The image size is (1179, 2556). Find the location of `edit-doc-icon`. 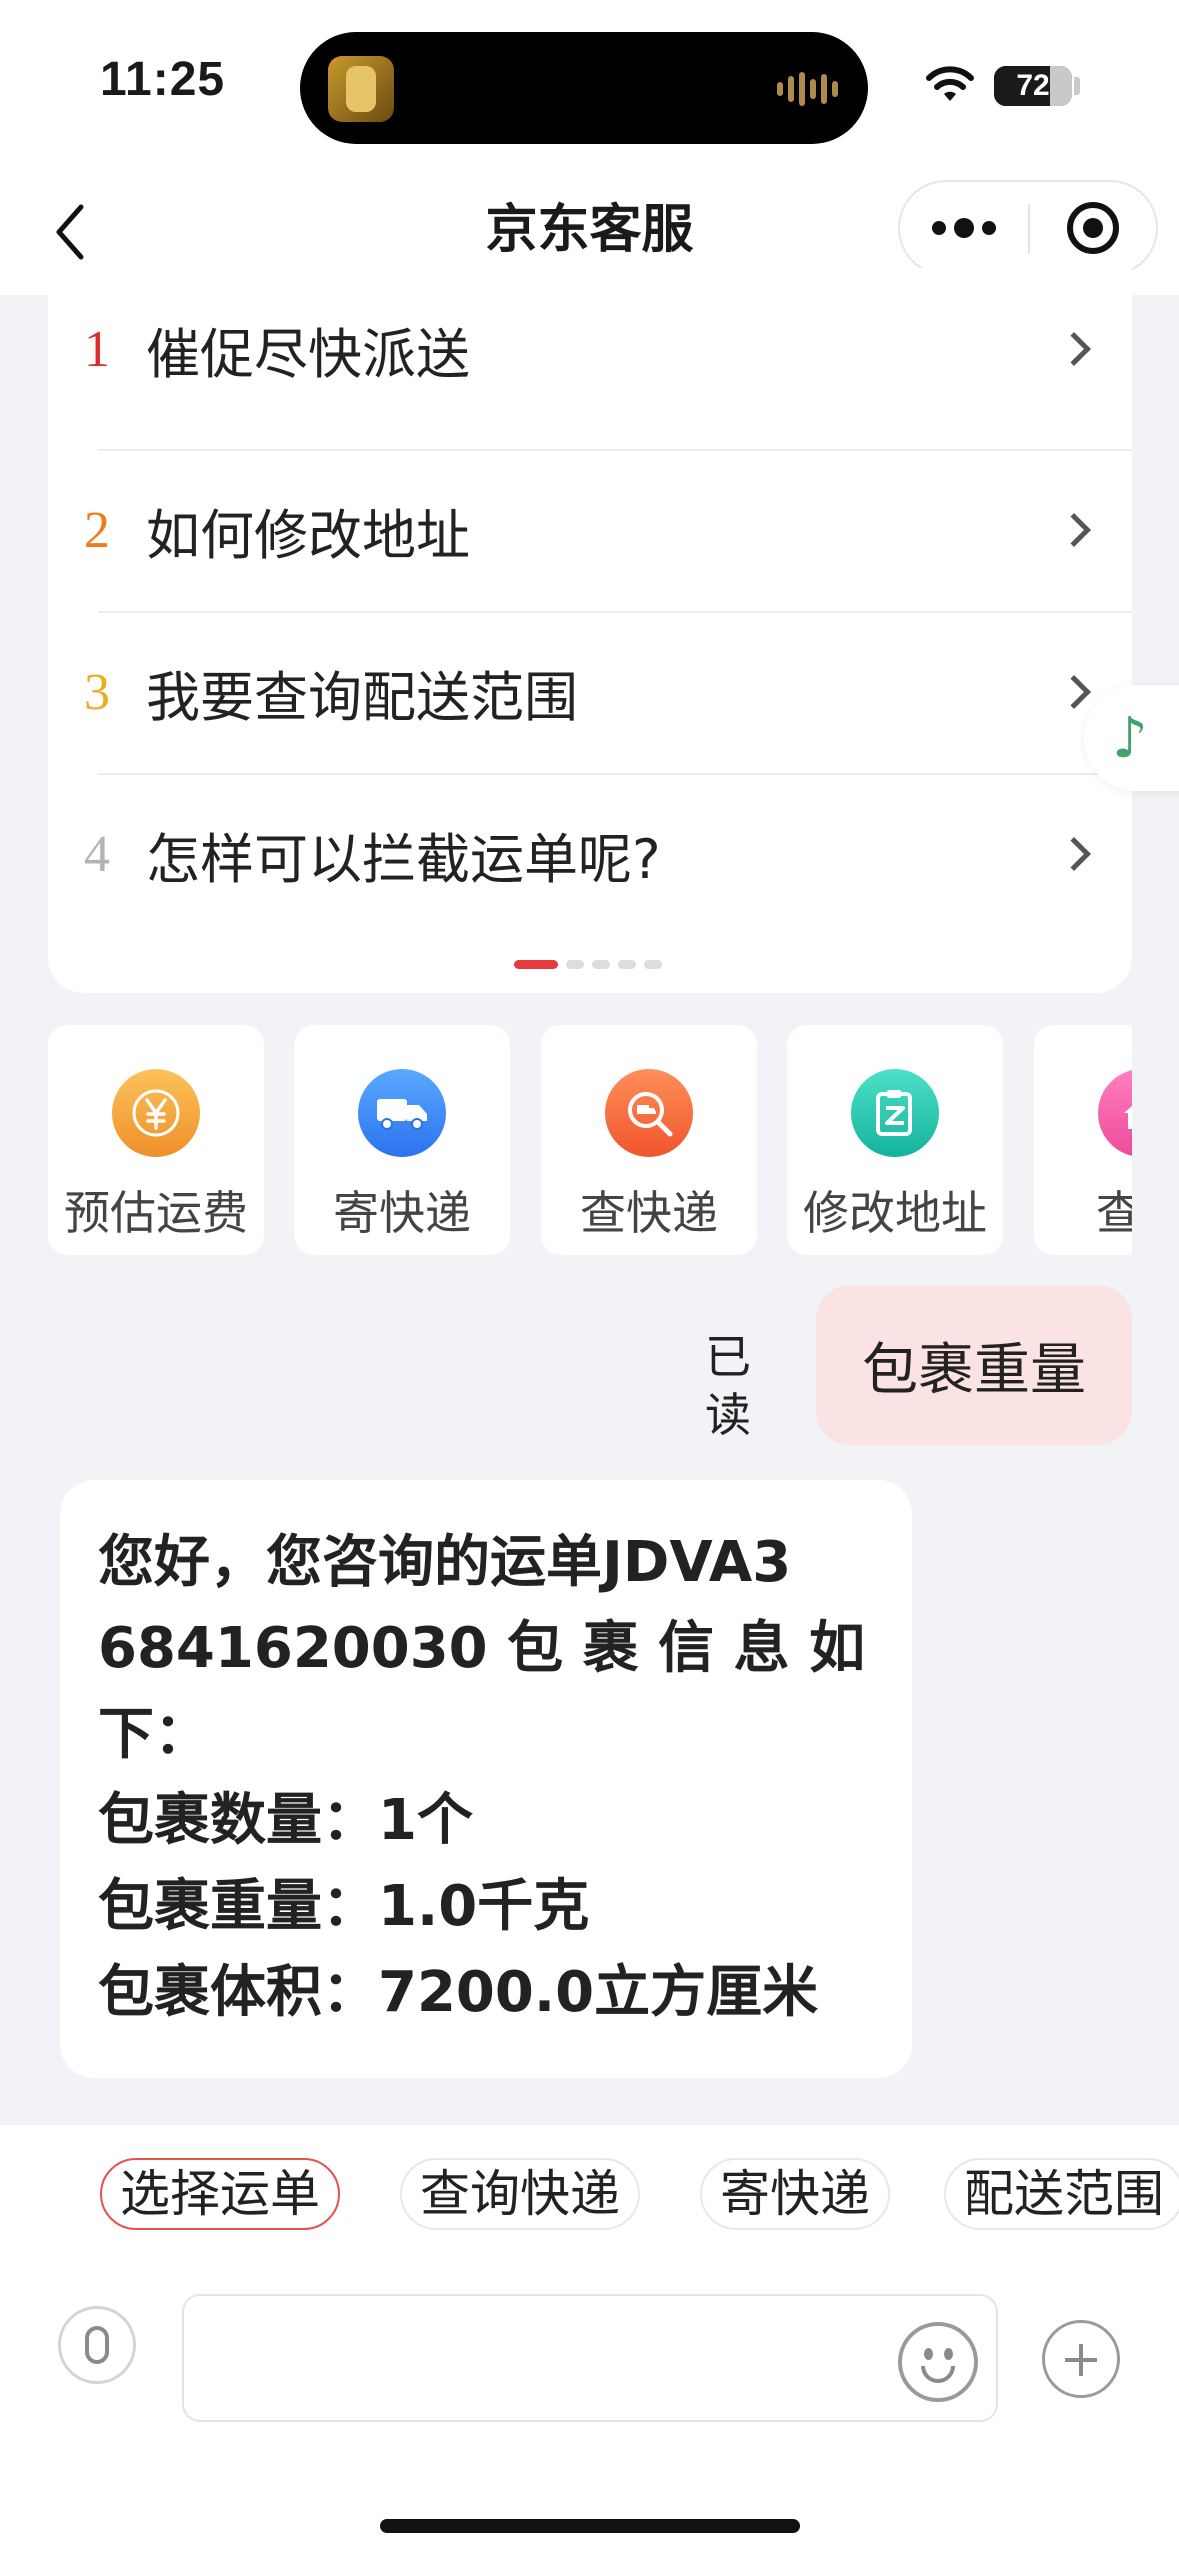

edit-doc-icon is located at coordinates (895, 1113).